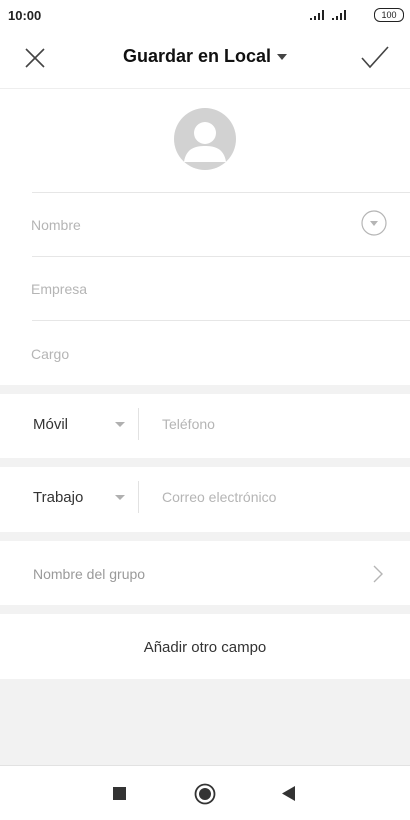 The image size is (410, 820). I want to click on account-selector: Guardar en Local, so click(205, 56).